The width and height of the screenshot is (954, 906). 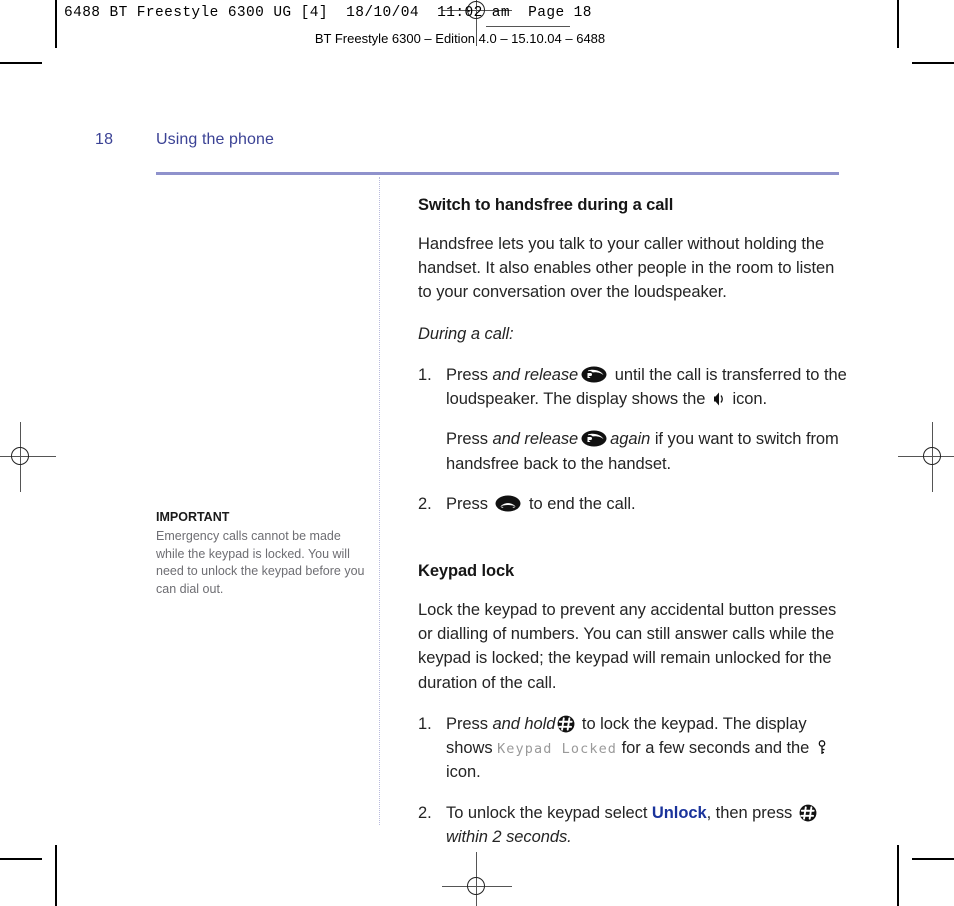 I want to click on registration-mark-left, so click(x=28, y=457).